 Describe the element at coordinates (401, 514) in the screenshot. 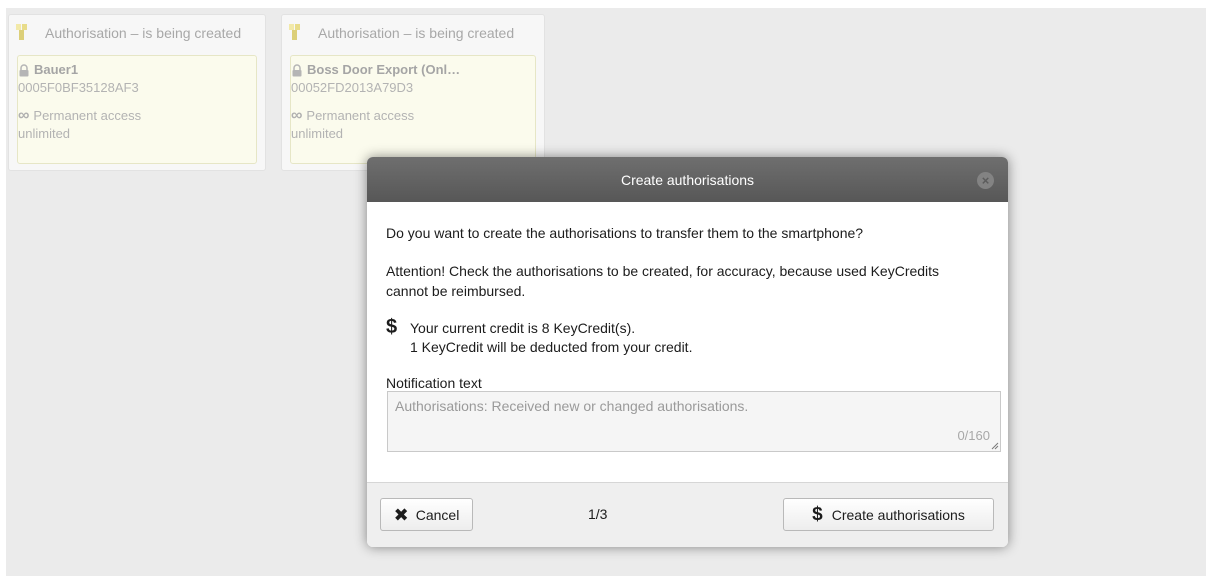

I see `cancel-icon: ✖` at that location.